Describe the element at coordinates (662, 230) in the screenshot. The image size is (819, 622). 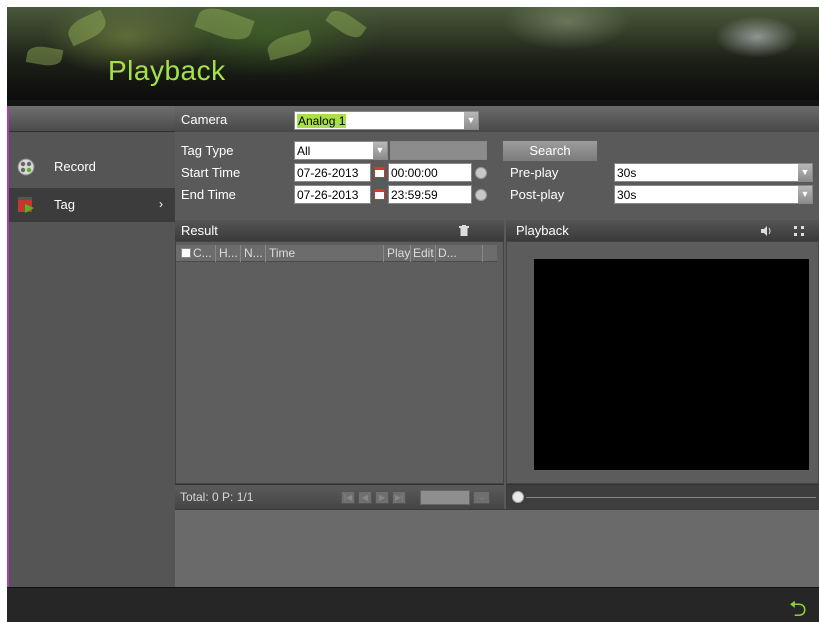
I see `playback-header: Playback` at that location.